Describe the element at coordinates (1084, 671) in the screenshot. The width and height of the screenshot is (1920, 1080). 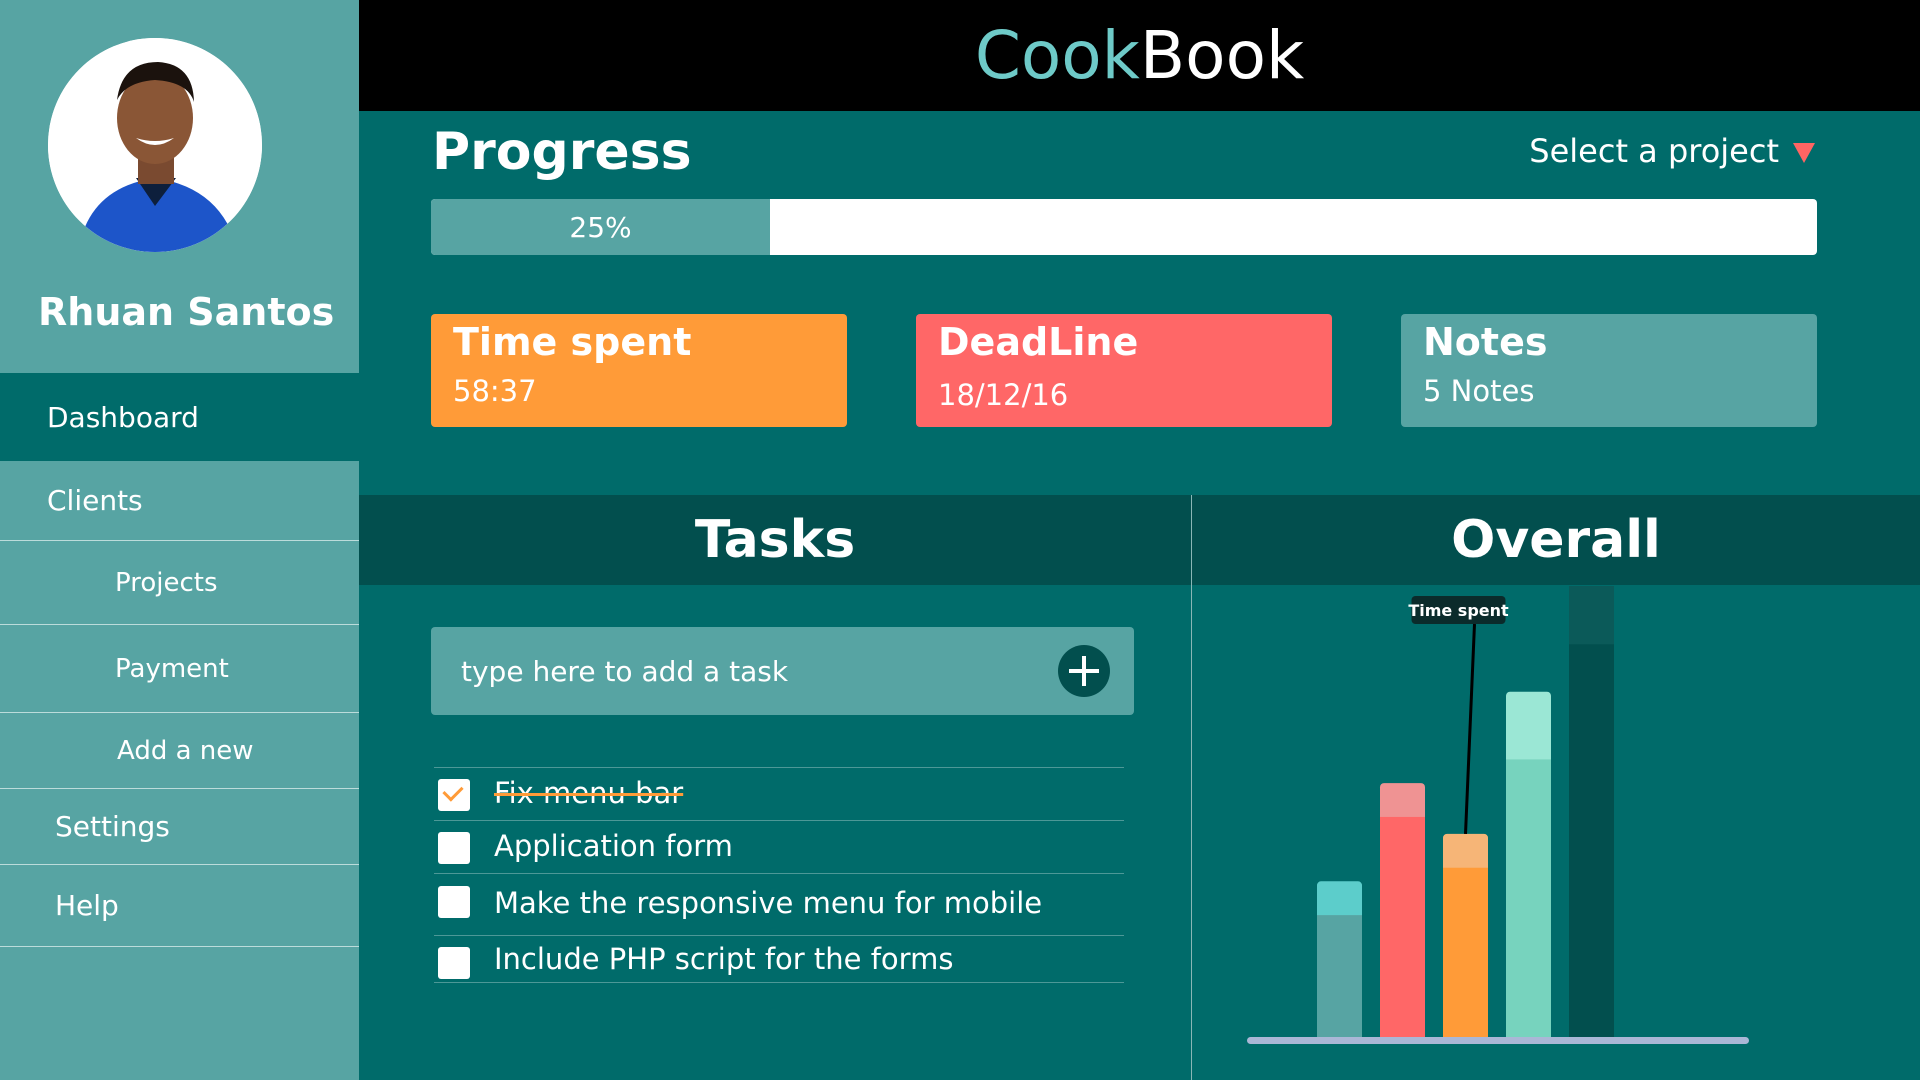
I see `add-task-button` at that location.